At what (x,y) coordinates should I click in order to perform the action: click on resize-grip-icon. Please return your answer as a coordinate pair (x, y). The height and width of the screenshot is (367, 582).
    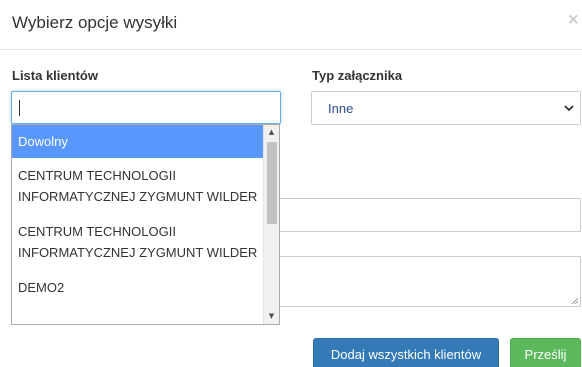
    Looking at the image, I should click on (574, 300).